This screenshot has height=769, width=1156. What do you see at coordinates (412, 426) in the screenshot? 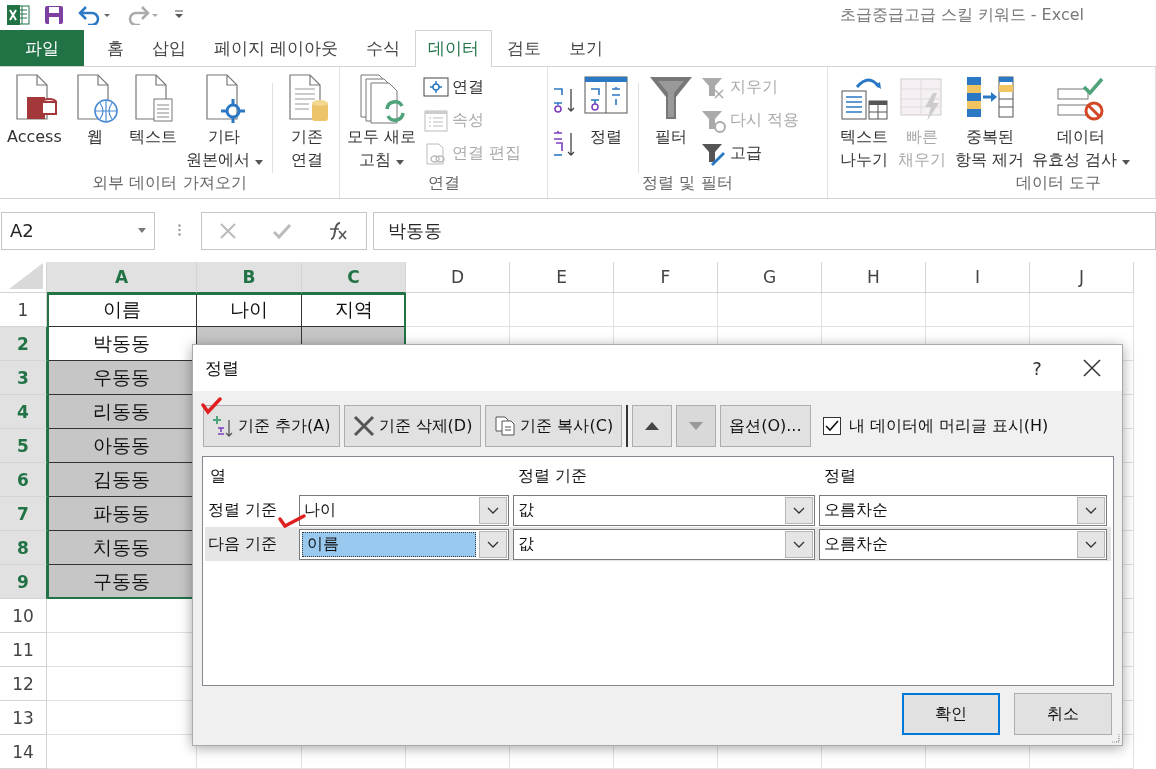
I see `delete-level-button: 기준 삭제(D)` at bounding box center [412, 426].